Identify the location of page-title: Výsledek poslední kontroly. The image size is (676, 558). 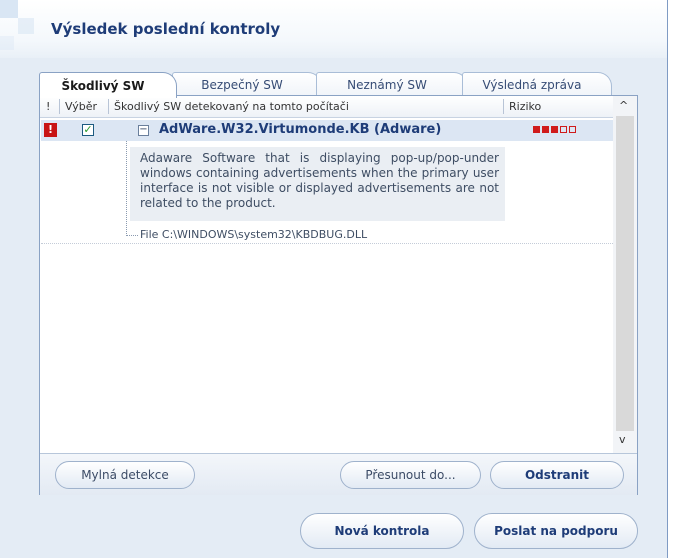
(166, 29).